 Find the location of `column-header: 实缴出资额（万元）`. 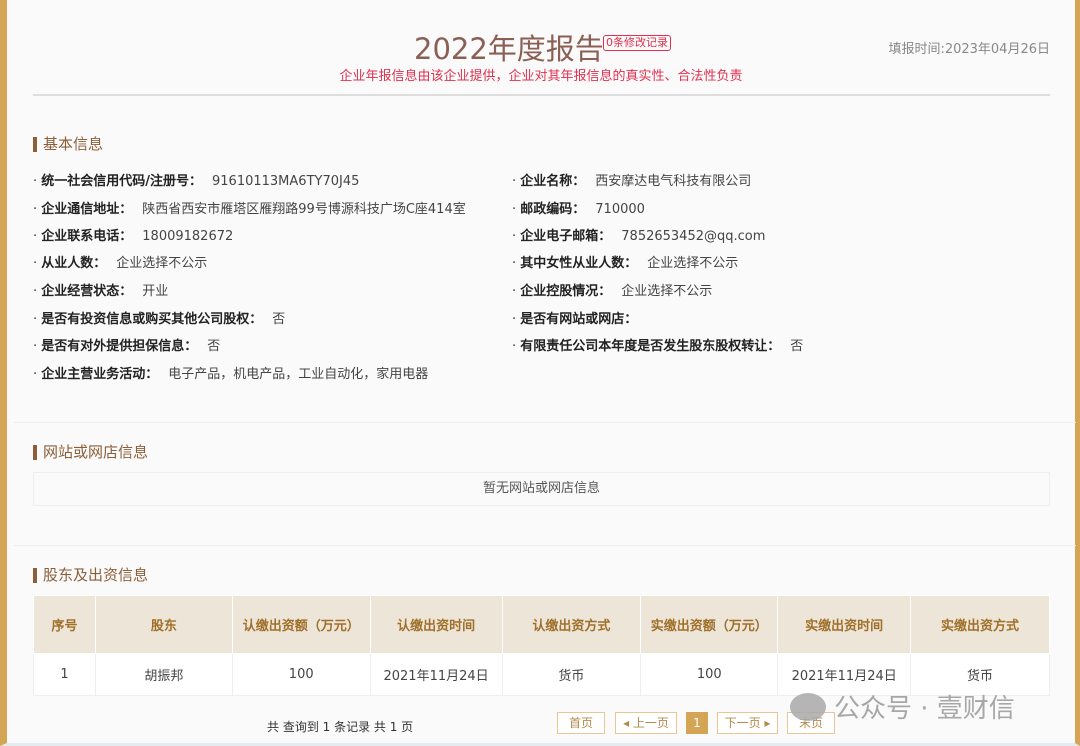

column-header: 实缴出资额（万元） is located at coordinates (709, 624).